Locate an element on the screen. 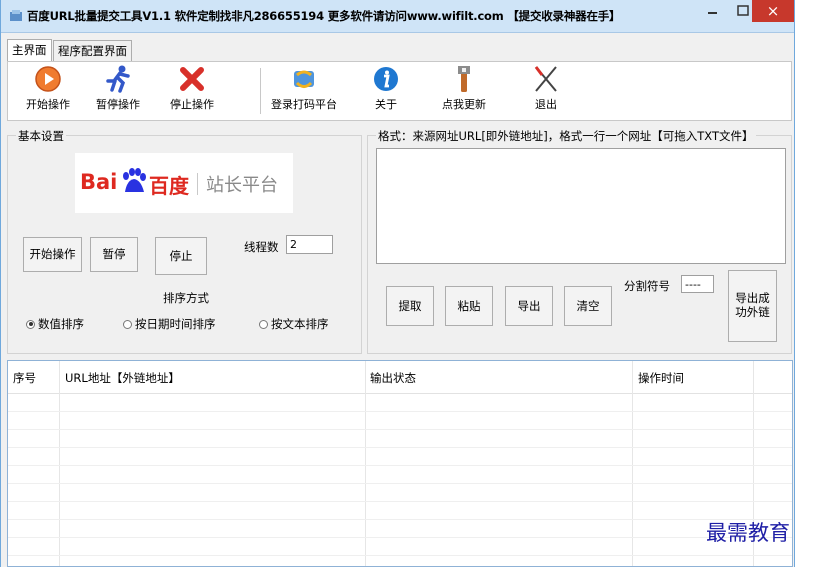  running-man-icon is located at coordinates (118, 79).